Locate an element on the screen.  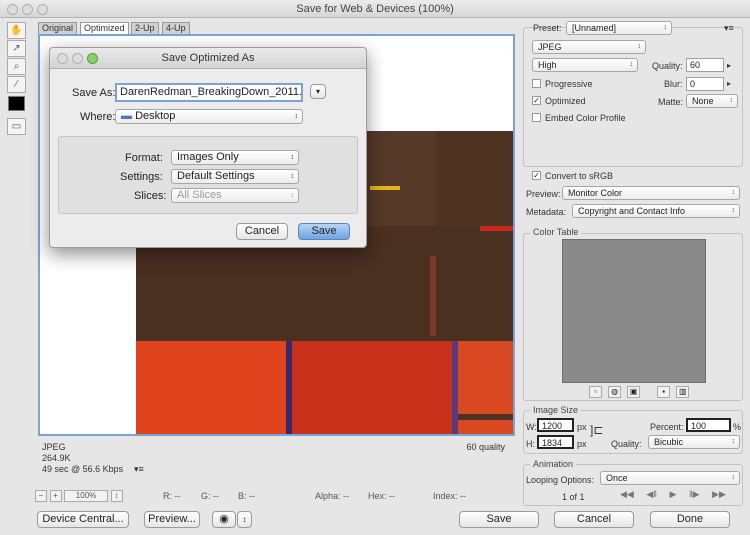
constrain-proportions-link-icon: ]⊏ is located at coordinates (596, 430).